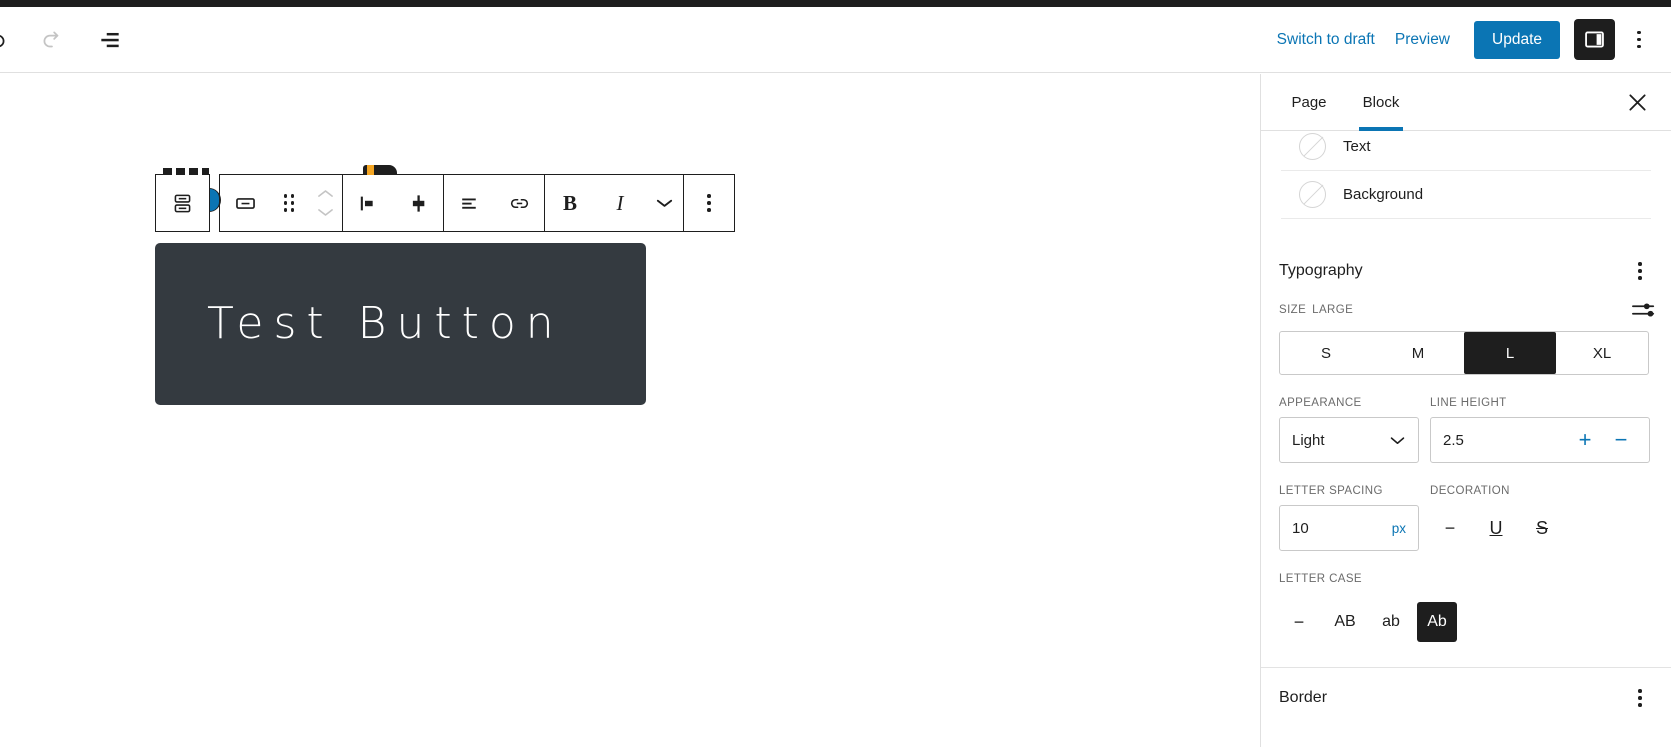 This screenshot has height=747, width=1671. I want to click on font-size-segmented-control: S M L XL, so click(1464, 353).